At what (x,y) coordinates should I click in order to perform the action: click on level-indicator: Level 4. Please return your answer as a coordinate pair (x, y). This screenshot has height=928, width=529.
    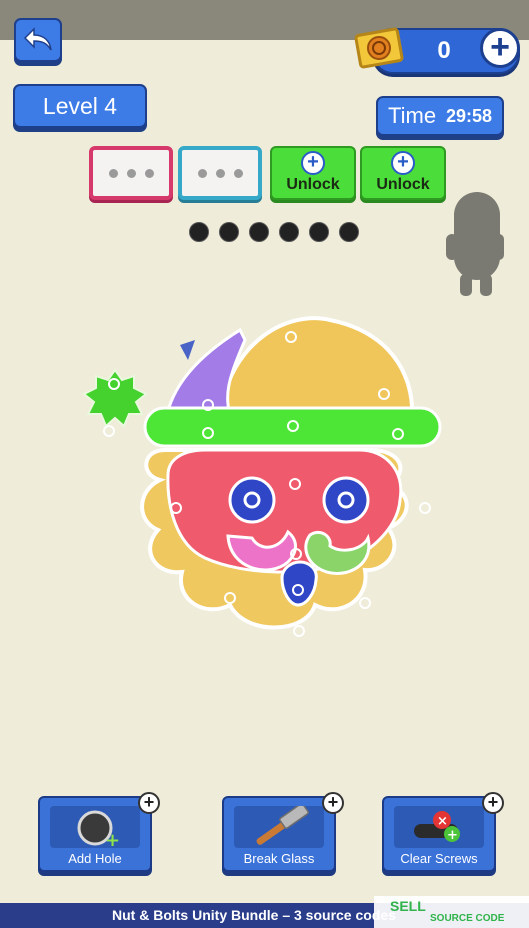
    Looking at the image, I should click on (80, 106).